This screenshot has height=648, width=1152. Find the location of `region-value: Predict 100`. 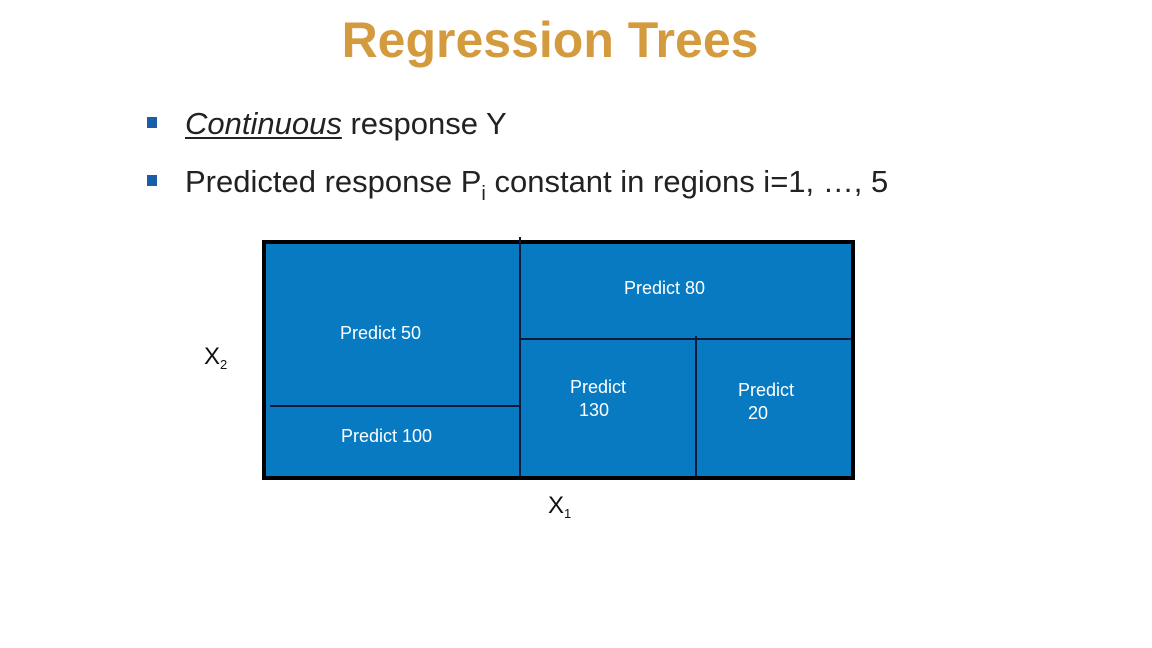

region-value: Predict 100 is located at coordinates (387, 436).